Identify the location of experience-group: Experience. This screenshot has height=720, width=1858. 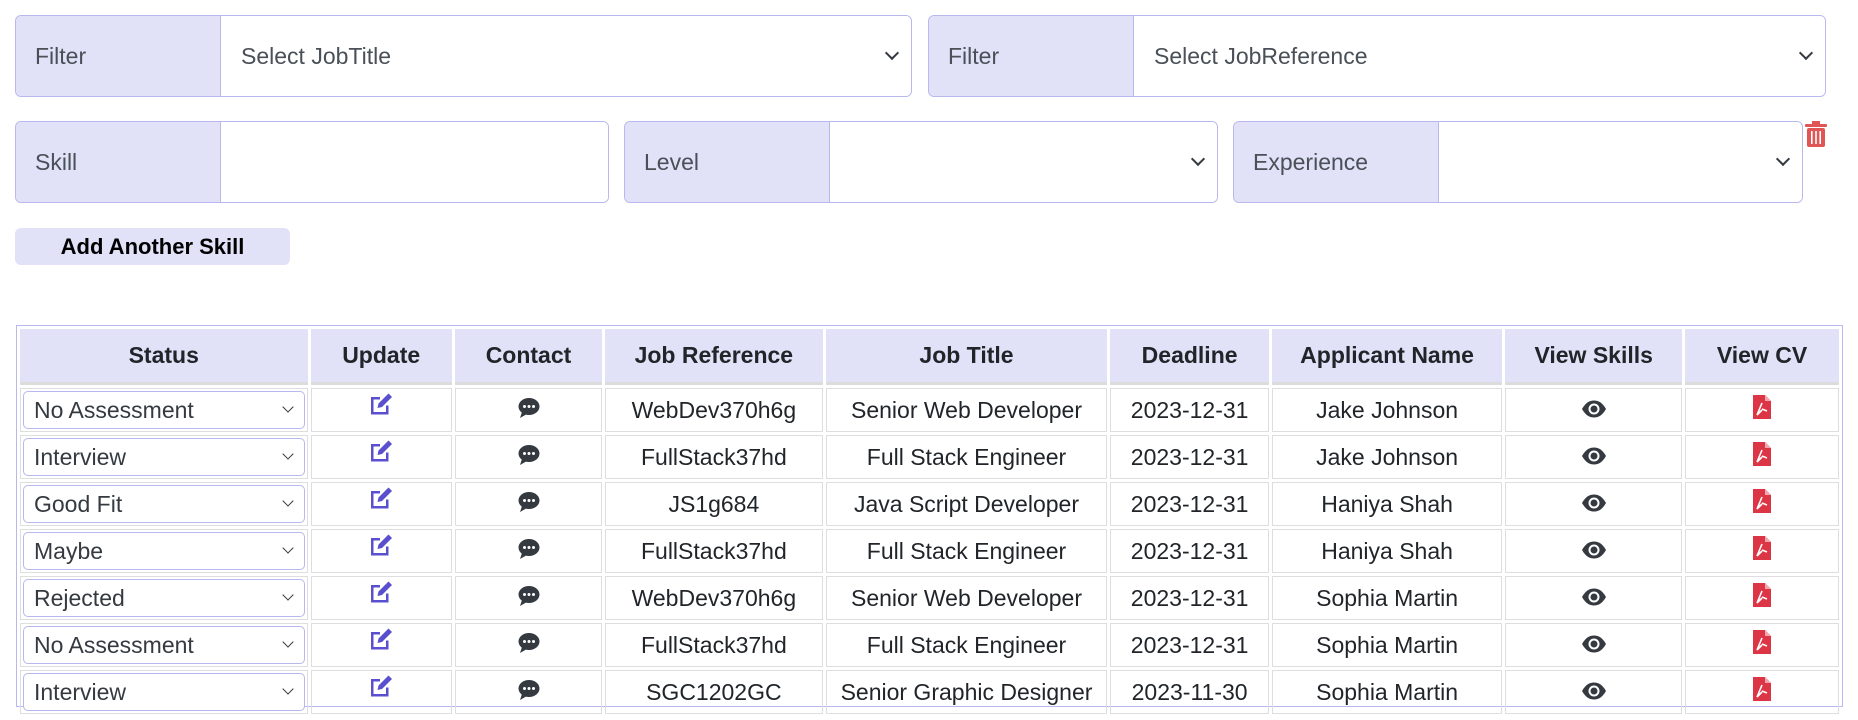
(1518, 162).